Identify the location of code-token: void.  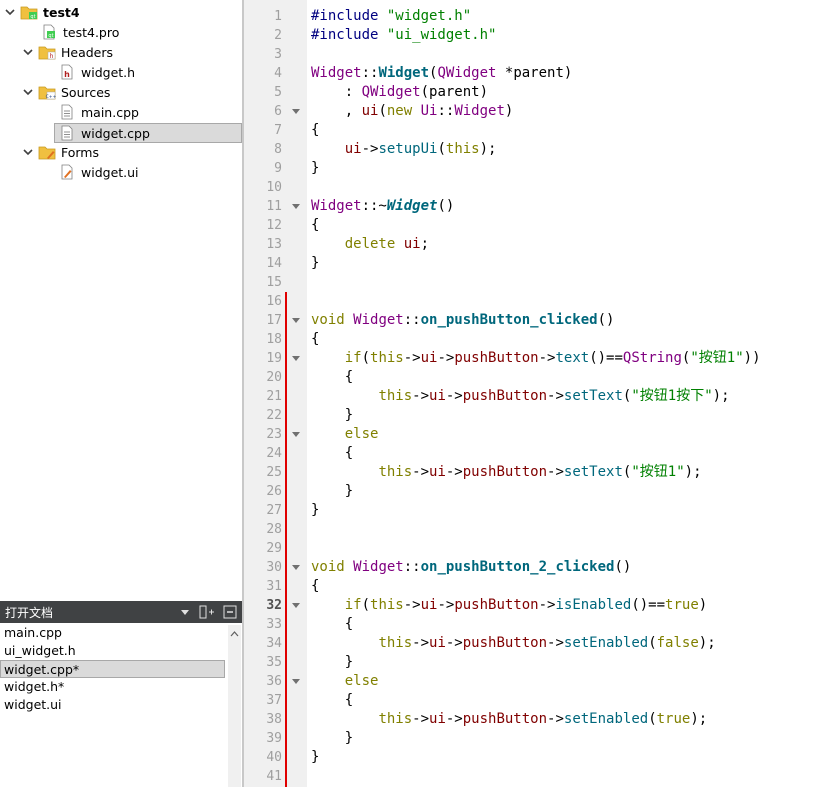
(328, 567).